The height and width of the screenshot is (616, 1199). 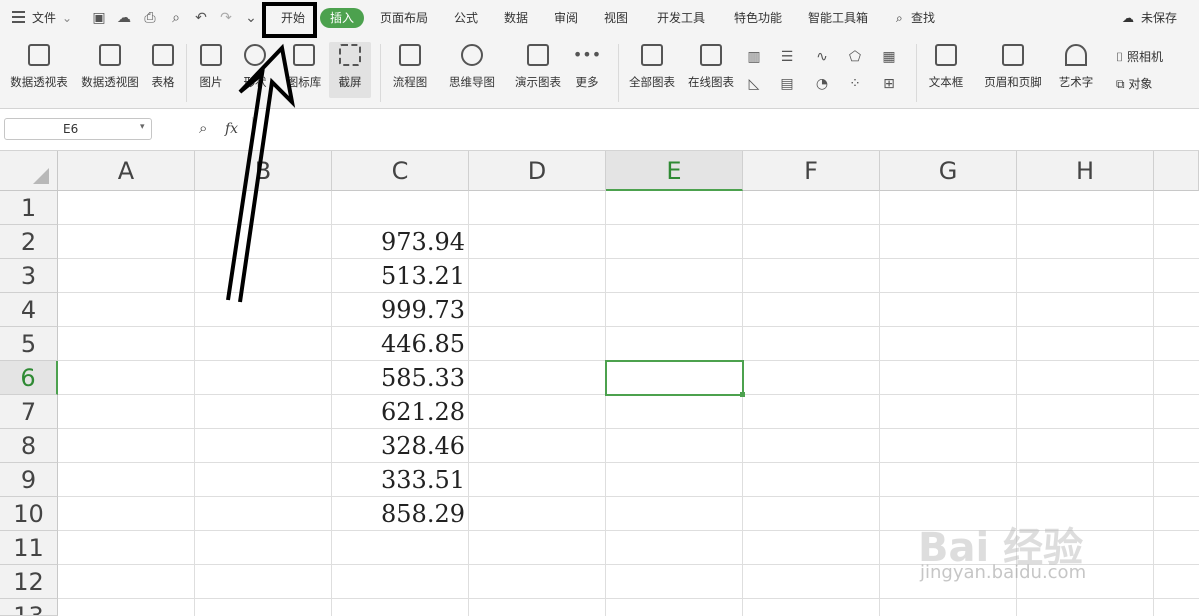 I want to click on tab-data: 数据, so click(x=516, y=18).